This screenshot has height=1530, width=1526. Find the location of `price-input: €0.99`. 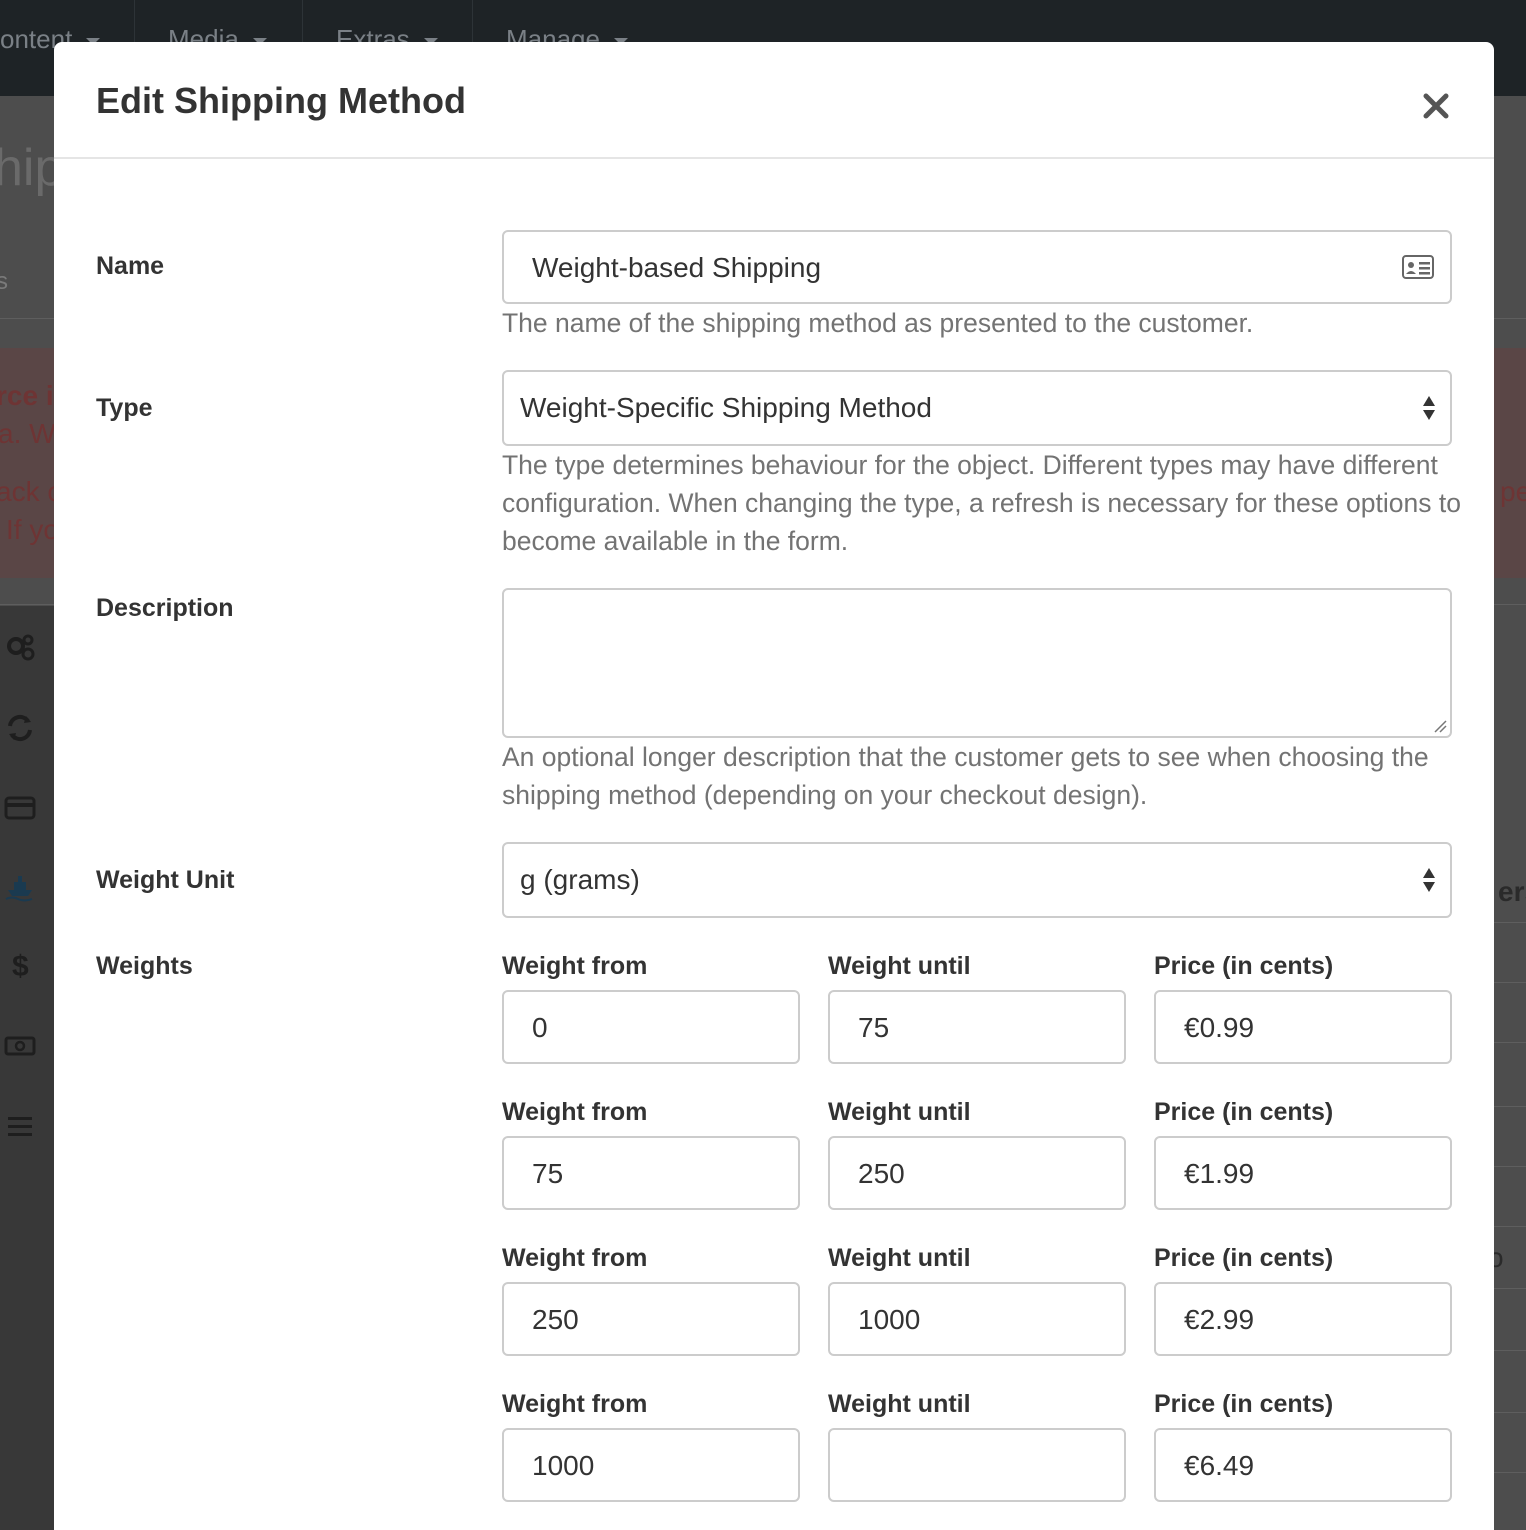

price-input: €0.99 is located at coordinates (1303, 1027).